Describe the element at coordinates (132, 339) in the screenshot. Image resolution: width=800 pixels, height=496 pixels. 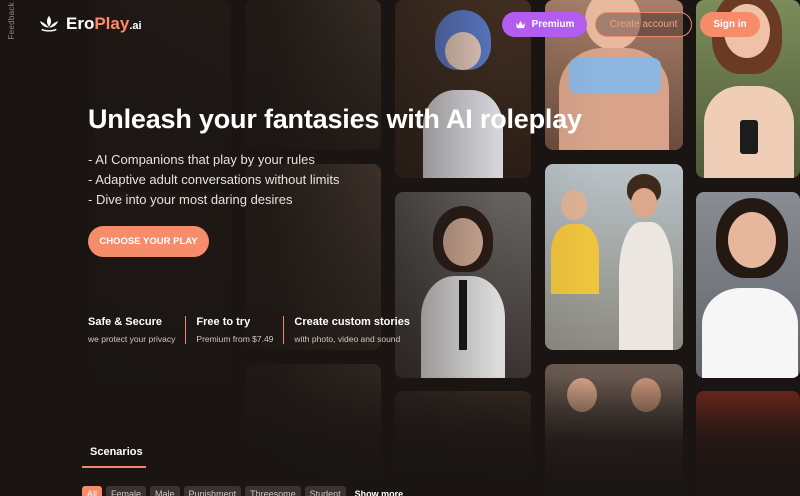
I see `feature-subtitle: we protect your privacy` at that location.